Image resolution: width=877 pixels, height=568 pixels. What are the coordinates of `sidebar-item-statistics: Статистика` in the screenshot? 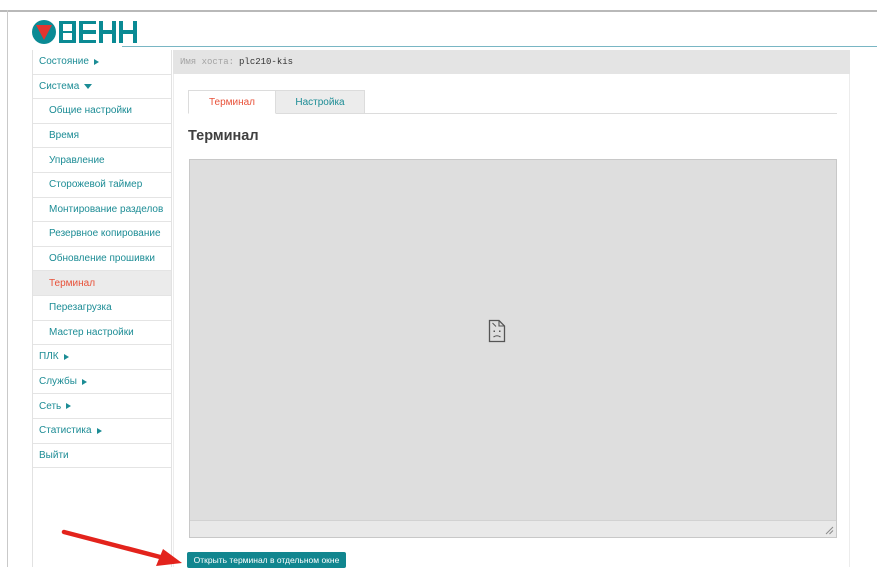 It's located at (102, 431).